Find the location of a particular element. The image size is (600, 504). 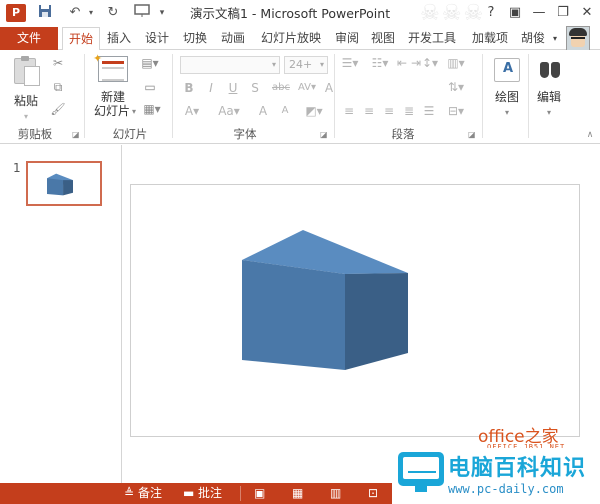

font-family-select: ▾ is located at coordinates (230, 65).